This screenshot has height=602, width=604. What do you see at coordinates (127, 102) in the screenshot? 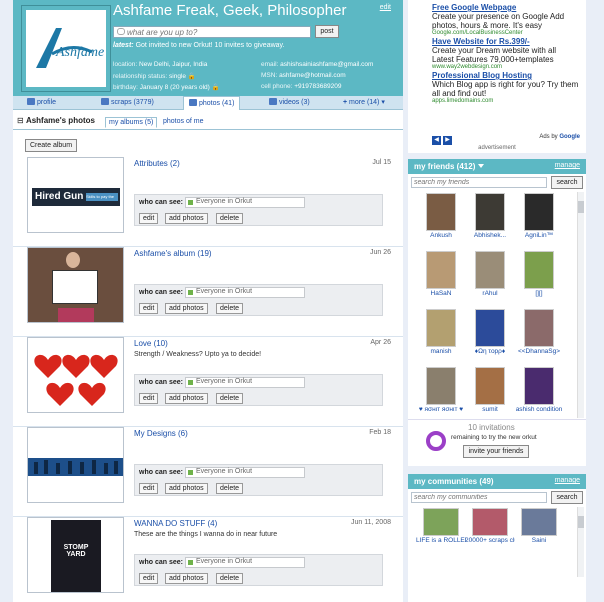
I see `tab-scraps: scraps (3779)` at bounding box center [127, 102].